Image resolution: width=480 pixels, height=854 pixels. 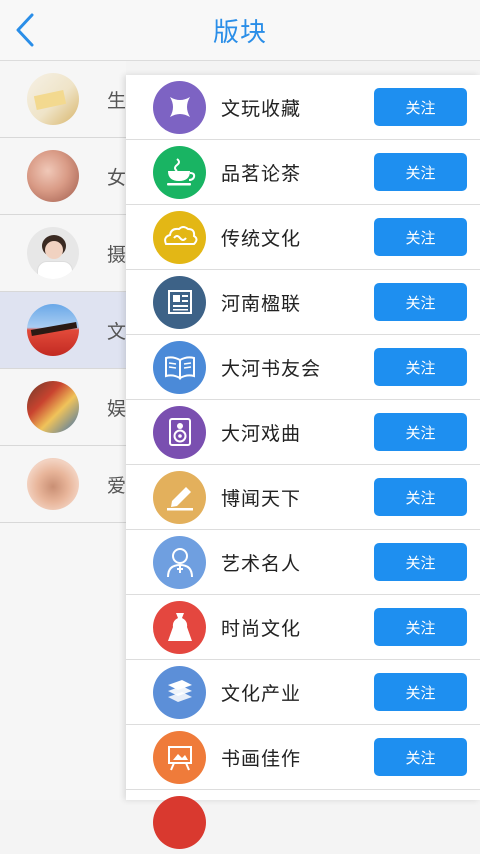 What do you see at coordinates (179, 562) in the screenshot?
I see `person-icon` at bounding box center [179, 562].